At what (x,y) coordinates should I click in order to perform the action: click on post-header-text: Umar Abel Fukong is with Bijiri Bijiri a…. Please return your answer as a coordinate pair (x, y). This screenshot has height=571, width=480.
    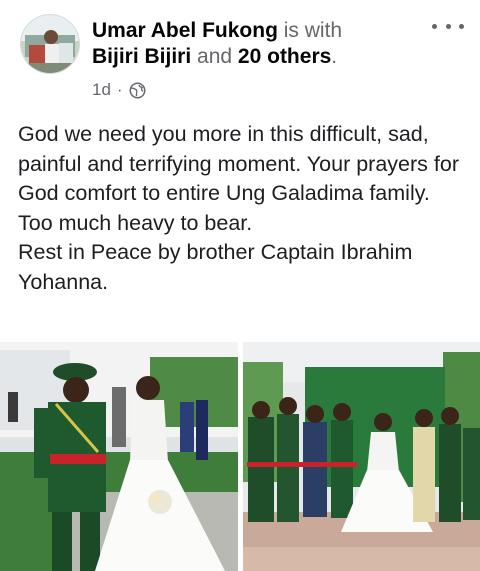
    Looking at the image, I should click on (257, 59).